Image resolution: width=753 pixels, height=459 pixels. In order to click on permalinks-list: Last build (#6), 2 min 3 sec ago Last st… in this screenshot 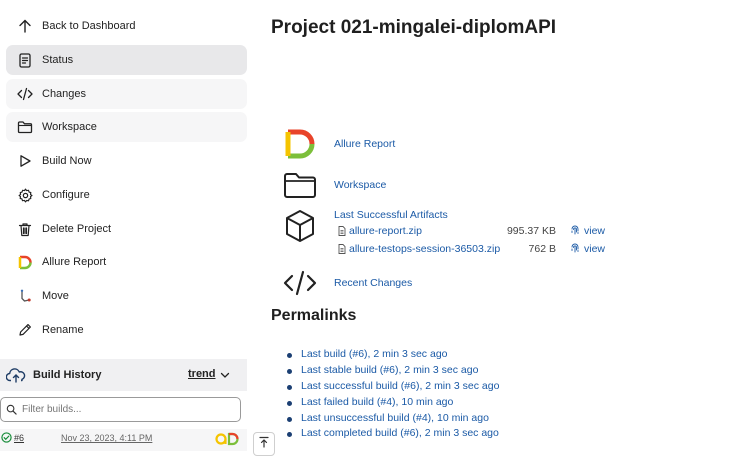, I will do `click(392, 395)`.